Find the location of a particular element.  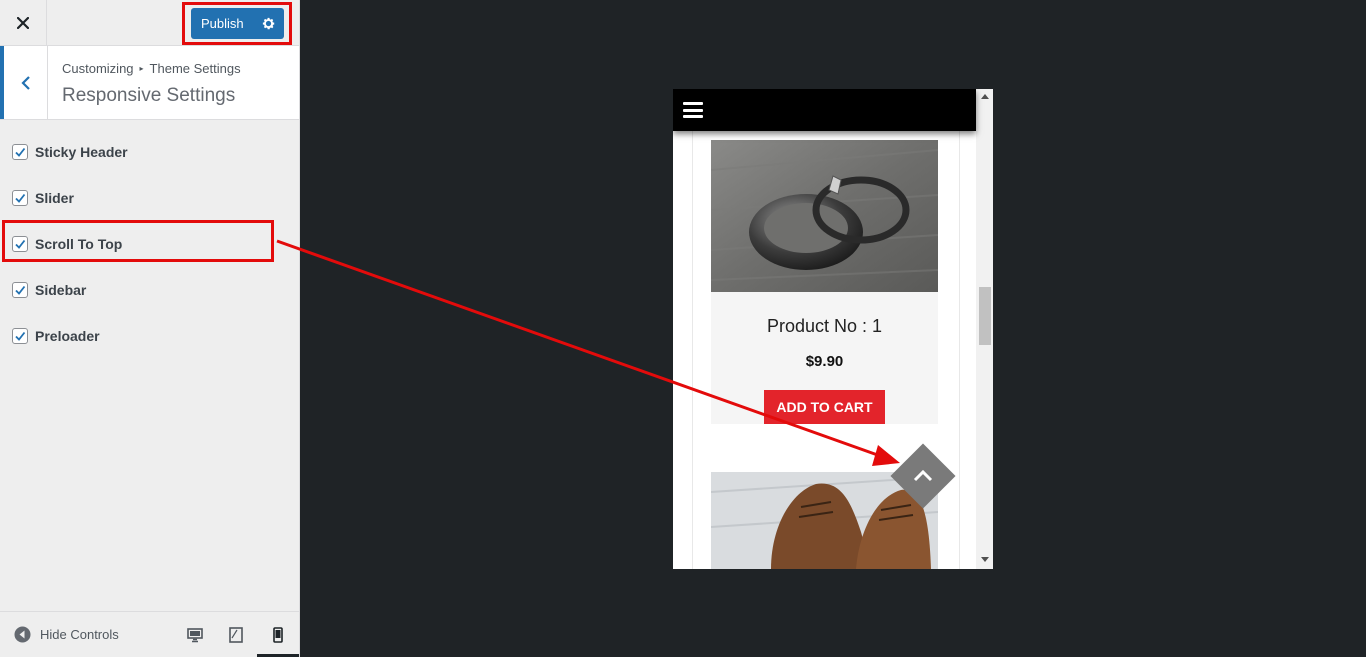

option-sidebar: Sidebar is located at coordinates (49, 290).